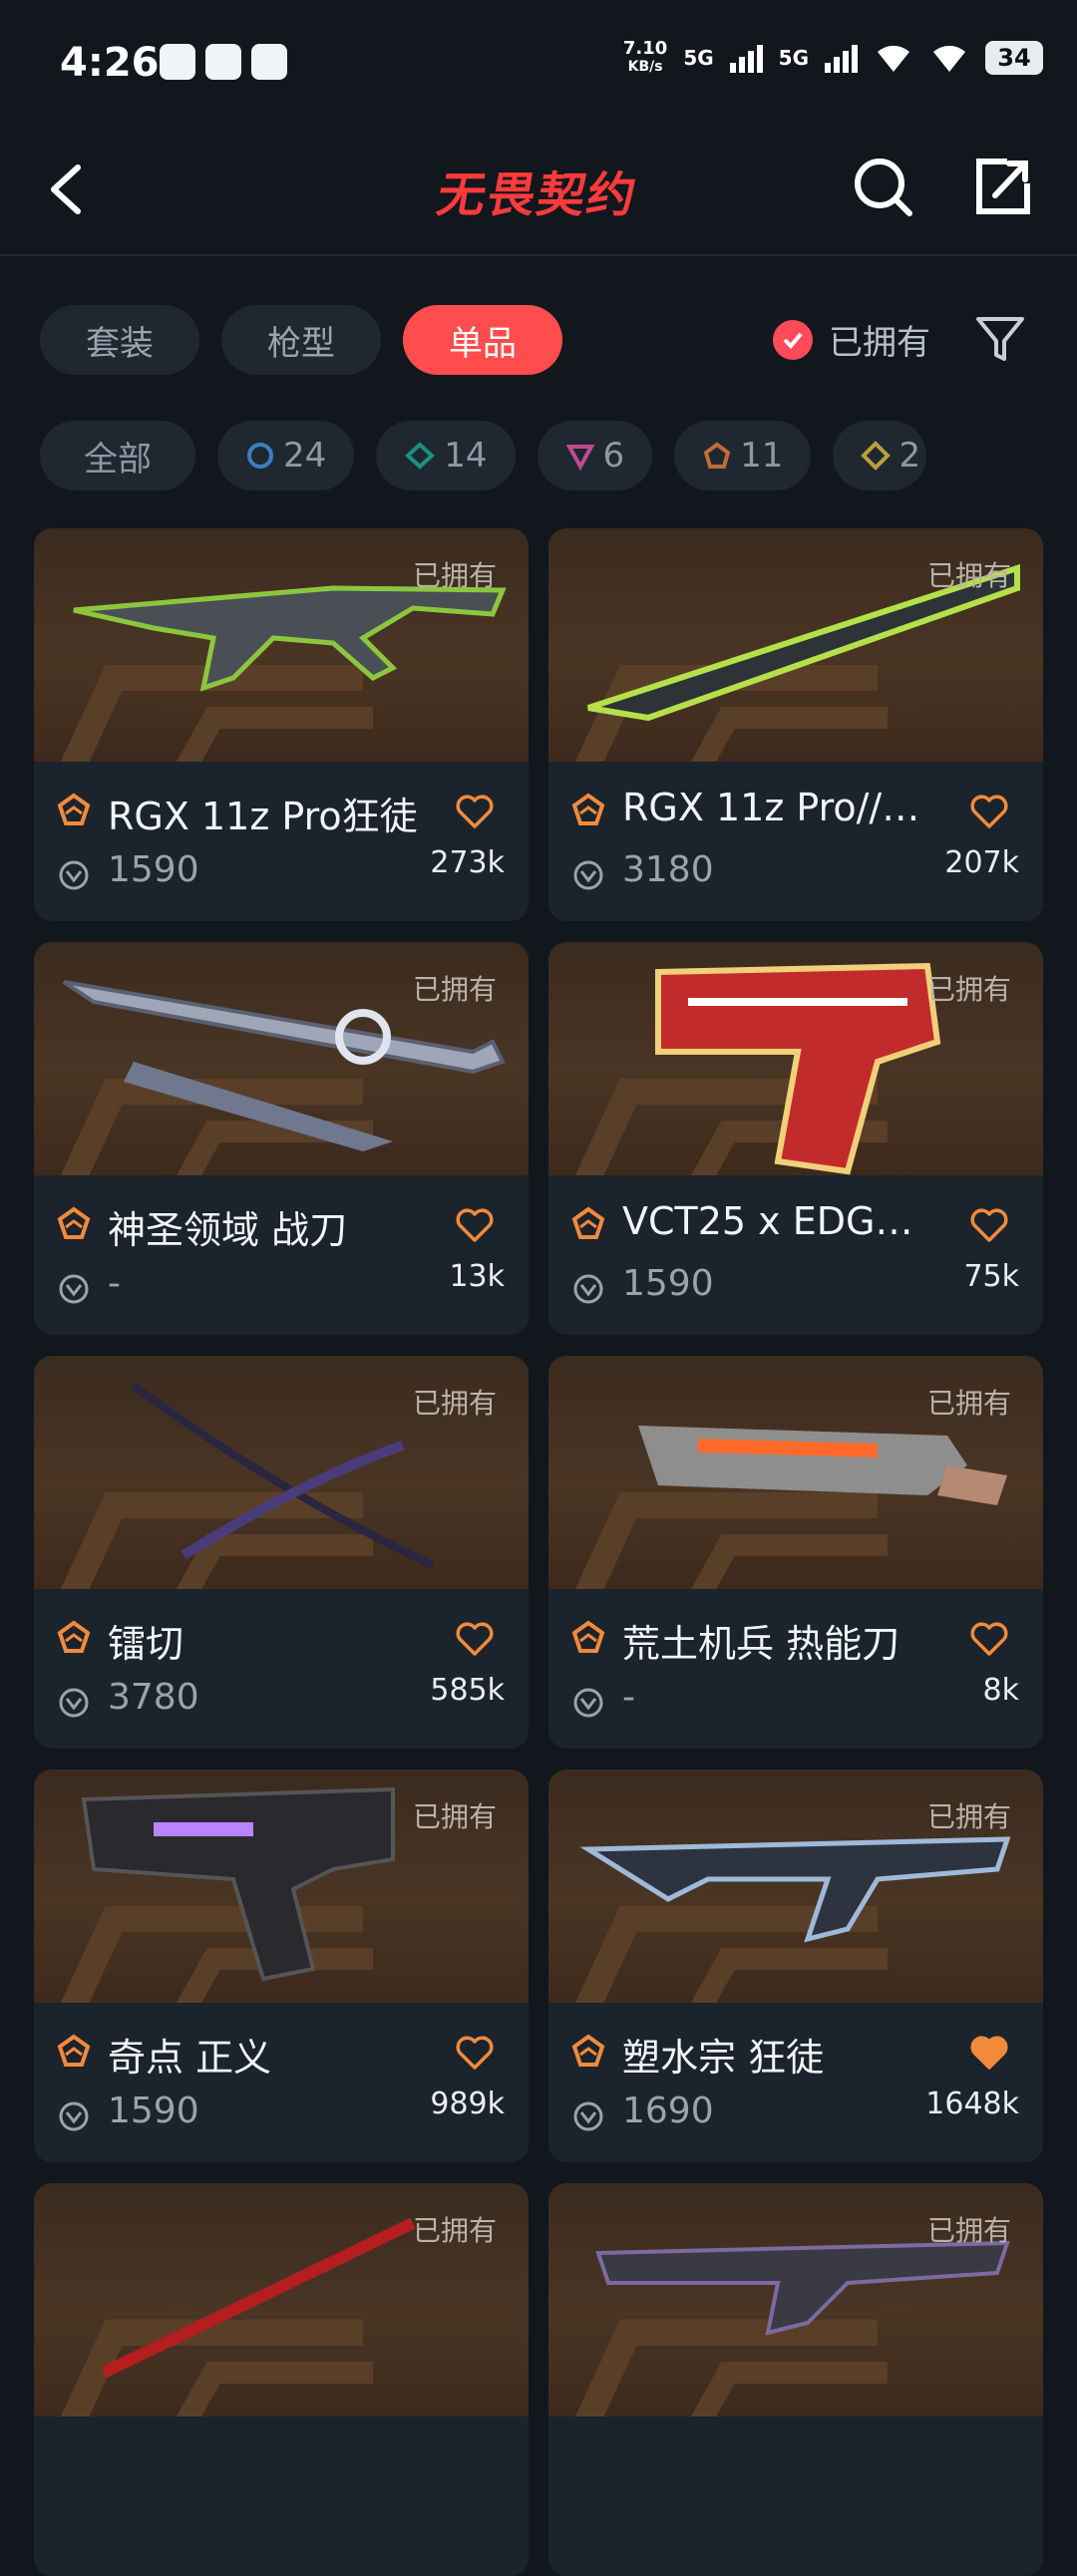 The image size is (1077, 2576). I want to click on owned-filter-label: 已拥有, so click(879, 343).